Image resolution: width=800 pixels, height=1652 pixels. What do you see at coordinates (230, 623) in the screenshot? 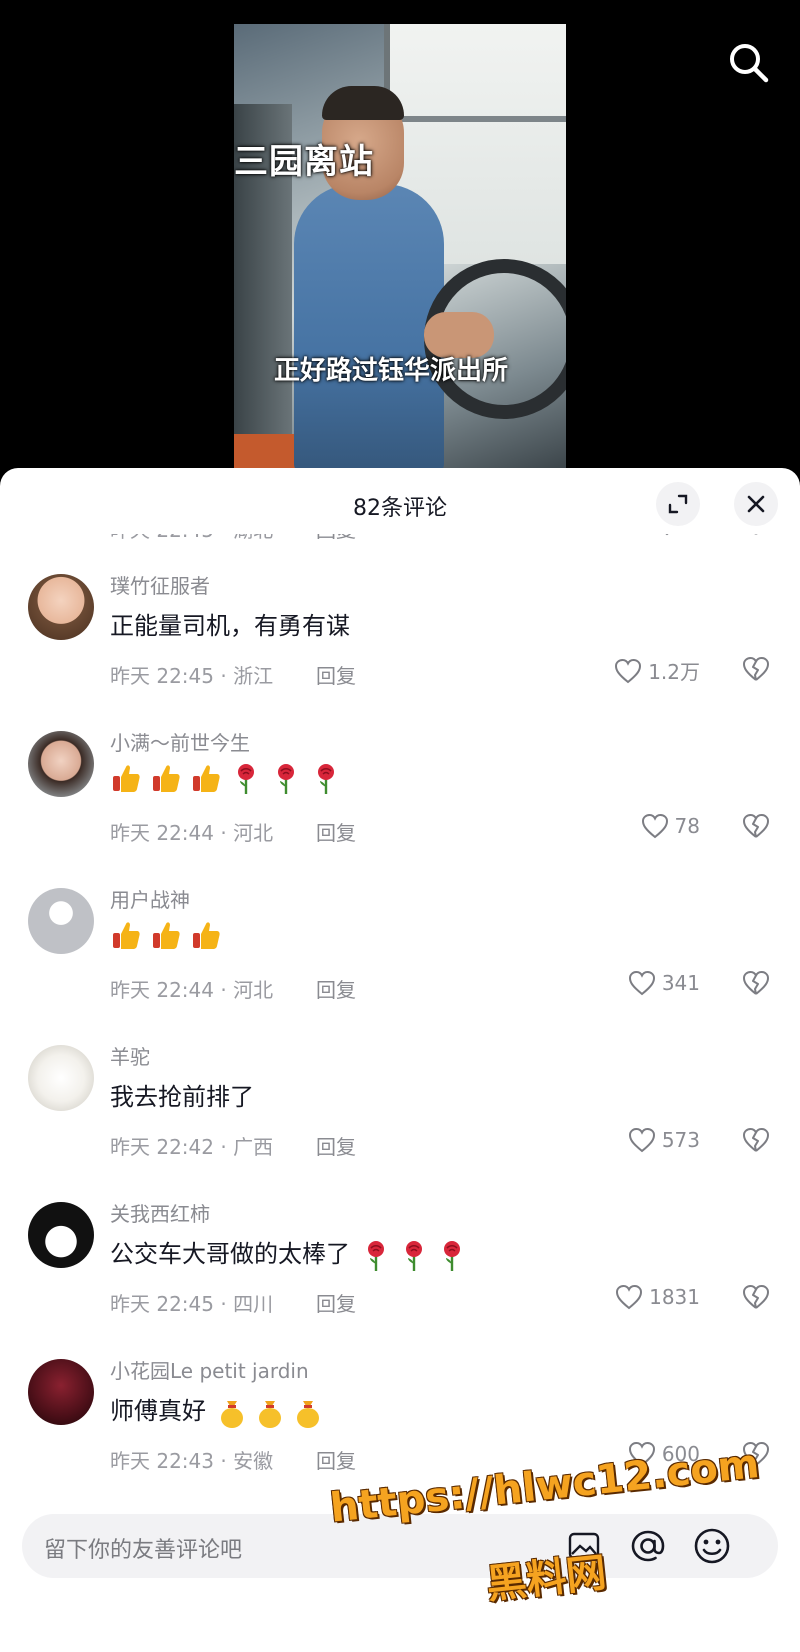
I see `comment-text: 正能量司机，有勇有谋` at bounding box center [230, 623].